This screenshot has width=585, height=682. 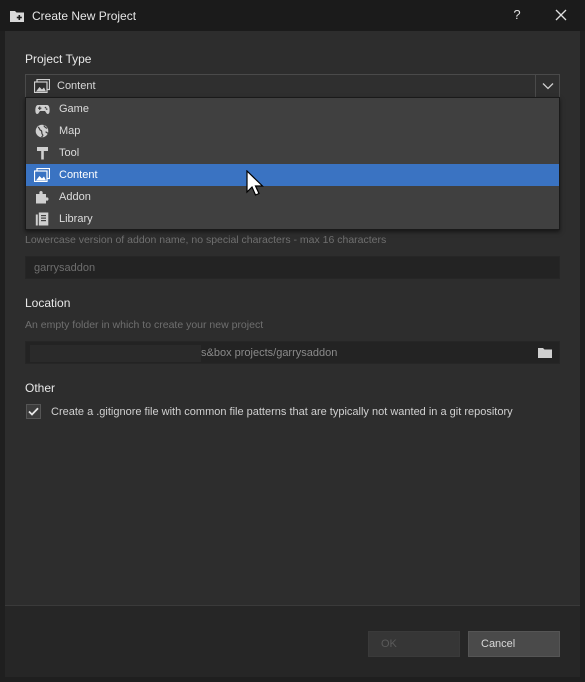 What do you see at coordinates (42, 131) in the screenshot?
I see `globe-icon` at bounding box center [42, 131].